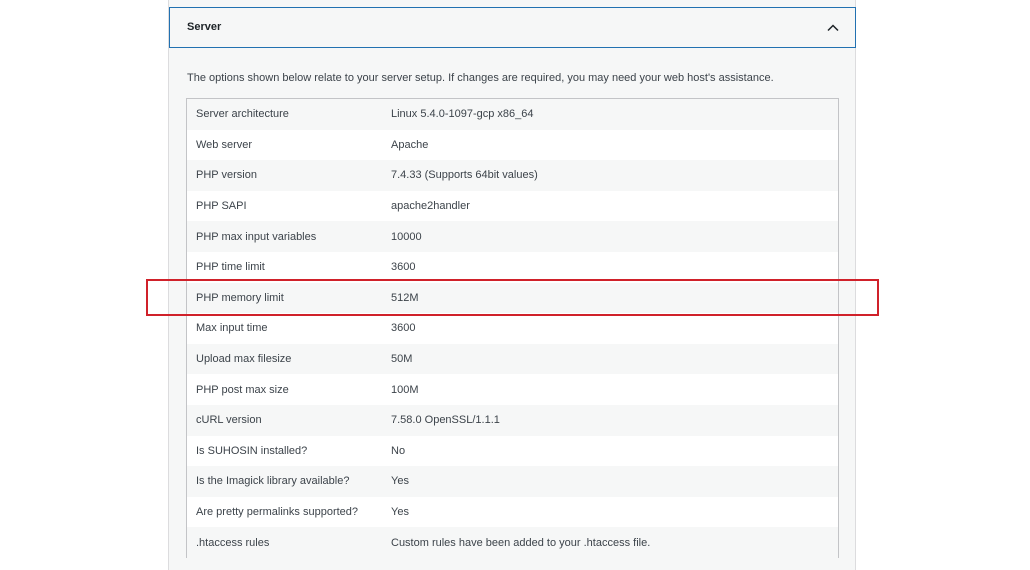 The width and height of the screenshot is (1030, 570). What do you see at coordinates (406, 236) in the screenshot?
I see `row-value: 10000` at bounding box center [406, 236].